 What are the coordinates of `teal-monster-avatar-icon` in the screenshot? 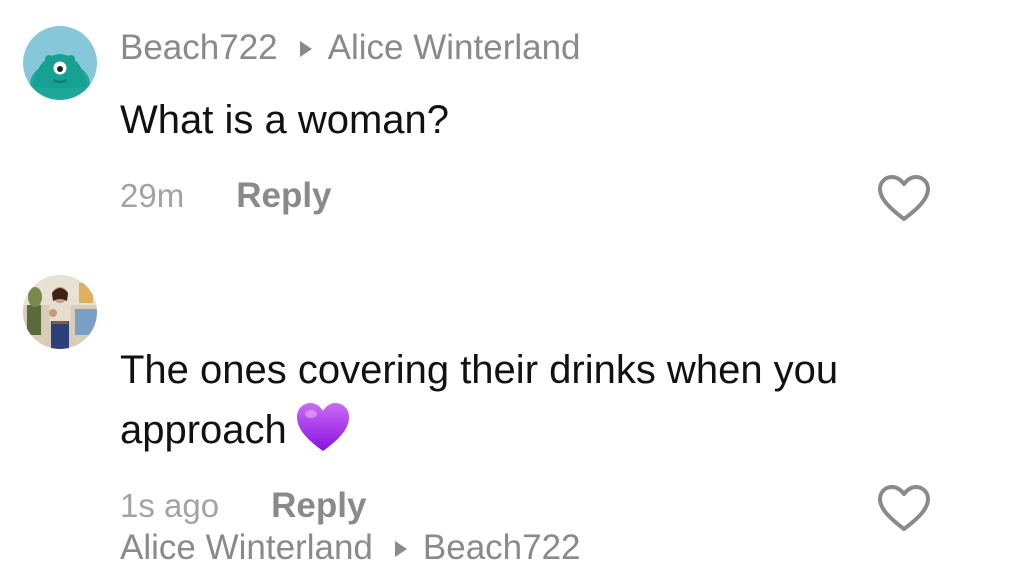 It's located at (60, 63).